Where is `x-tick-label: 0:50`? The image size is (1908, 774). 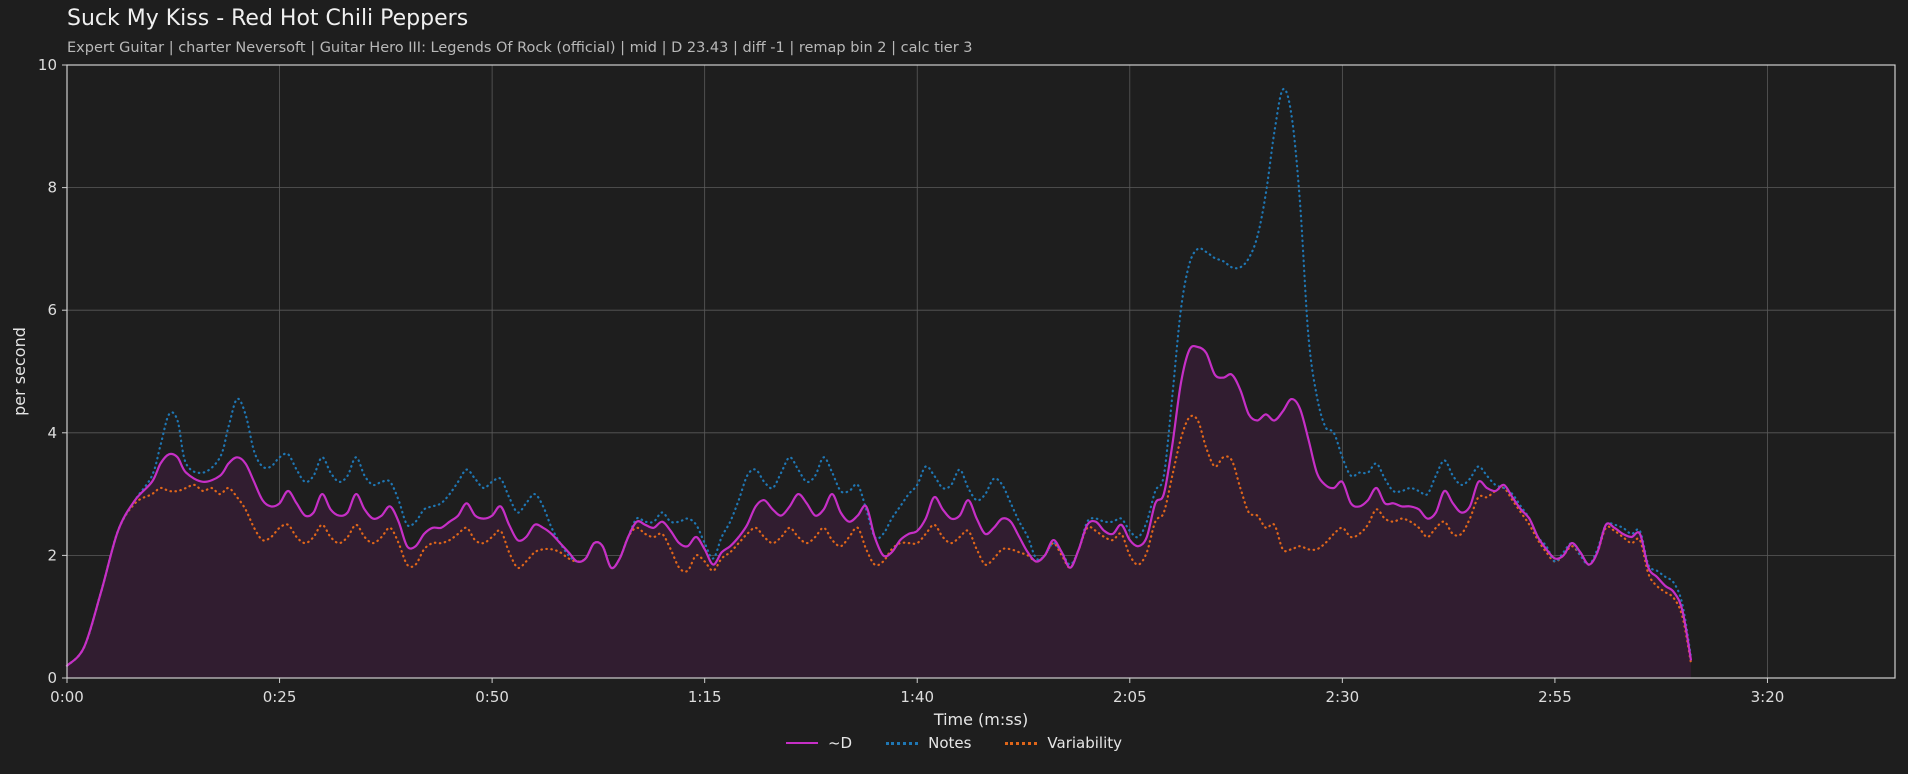
x-tick-label: 0:50 is located at coordinates (492, 697).